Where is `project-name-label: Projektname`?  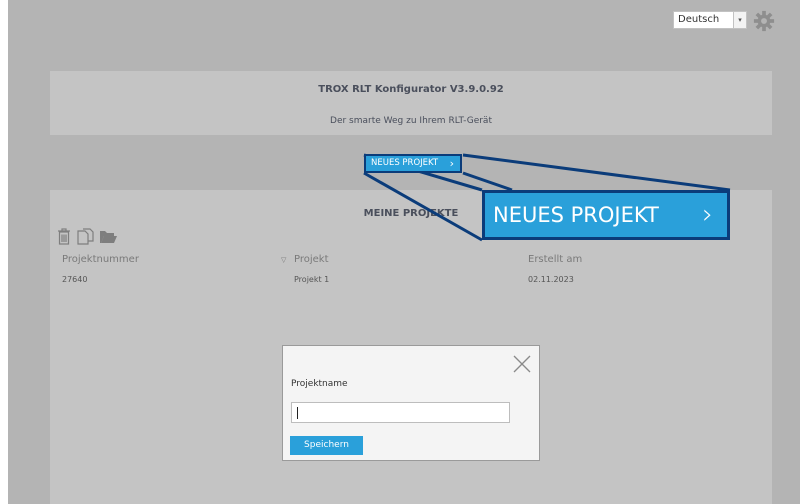
project-name-label: Projektname is located at coordinates (319, 384).